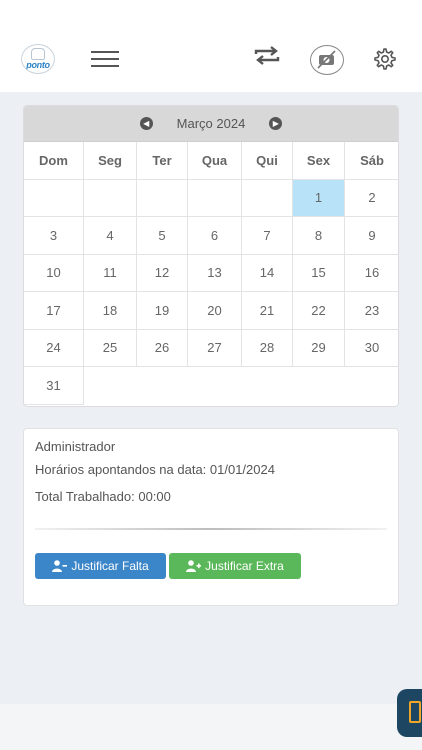 The height and width of the screenshot is (750, 422). I want to click on calendar-day: 5, so click(162, 236).